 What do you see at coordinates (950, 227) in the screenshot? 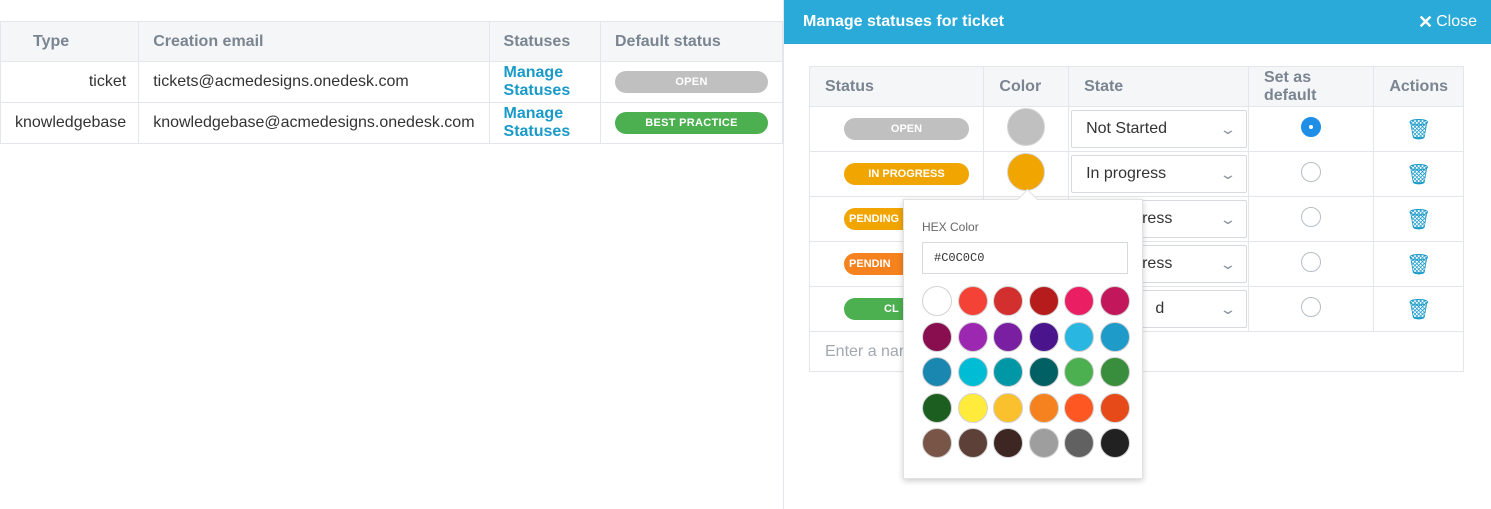
I see `hex-color-label: HEX Color` at bounding box center [950, 227].